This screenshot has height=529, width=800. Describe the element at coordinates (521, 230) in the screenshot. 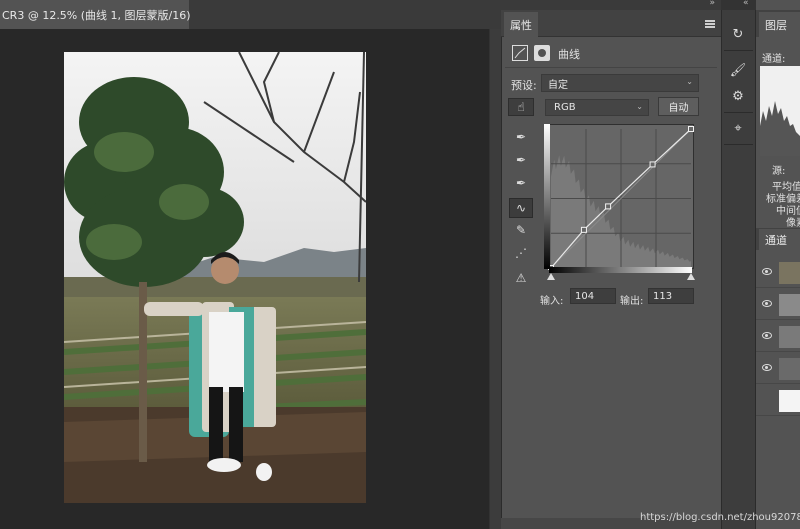

I see `pencil-draw-icon: ✎` at that location.